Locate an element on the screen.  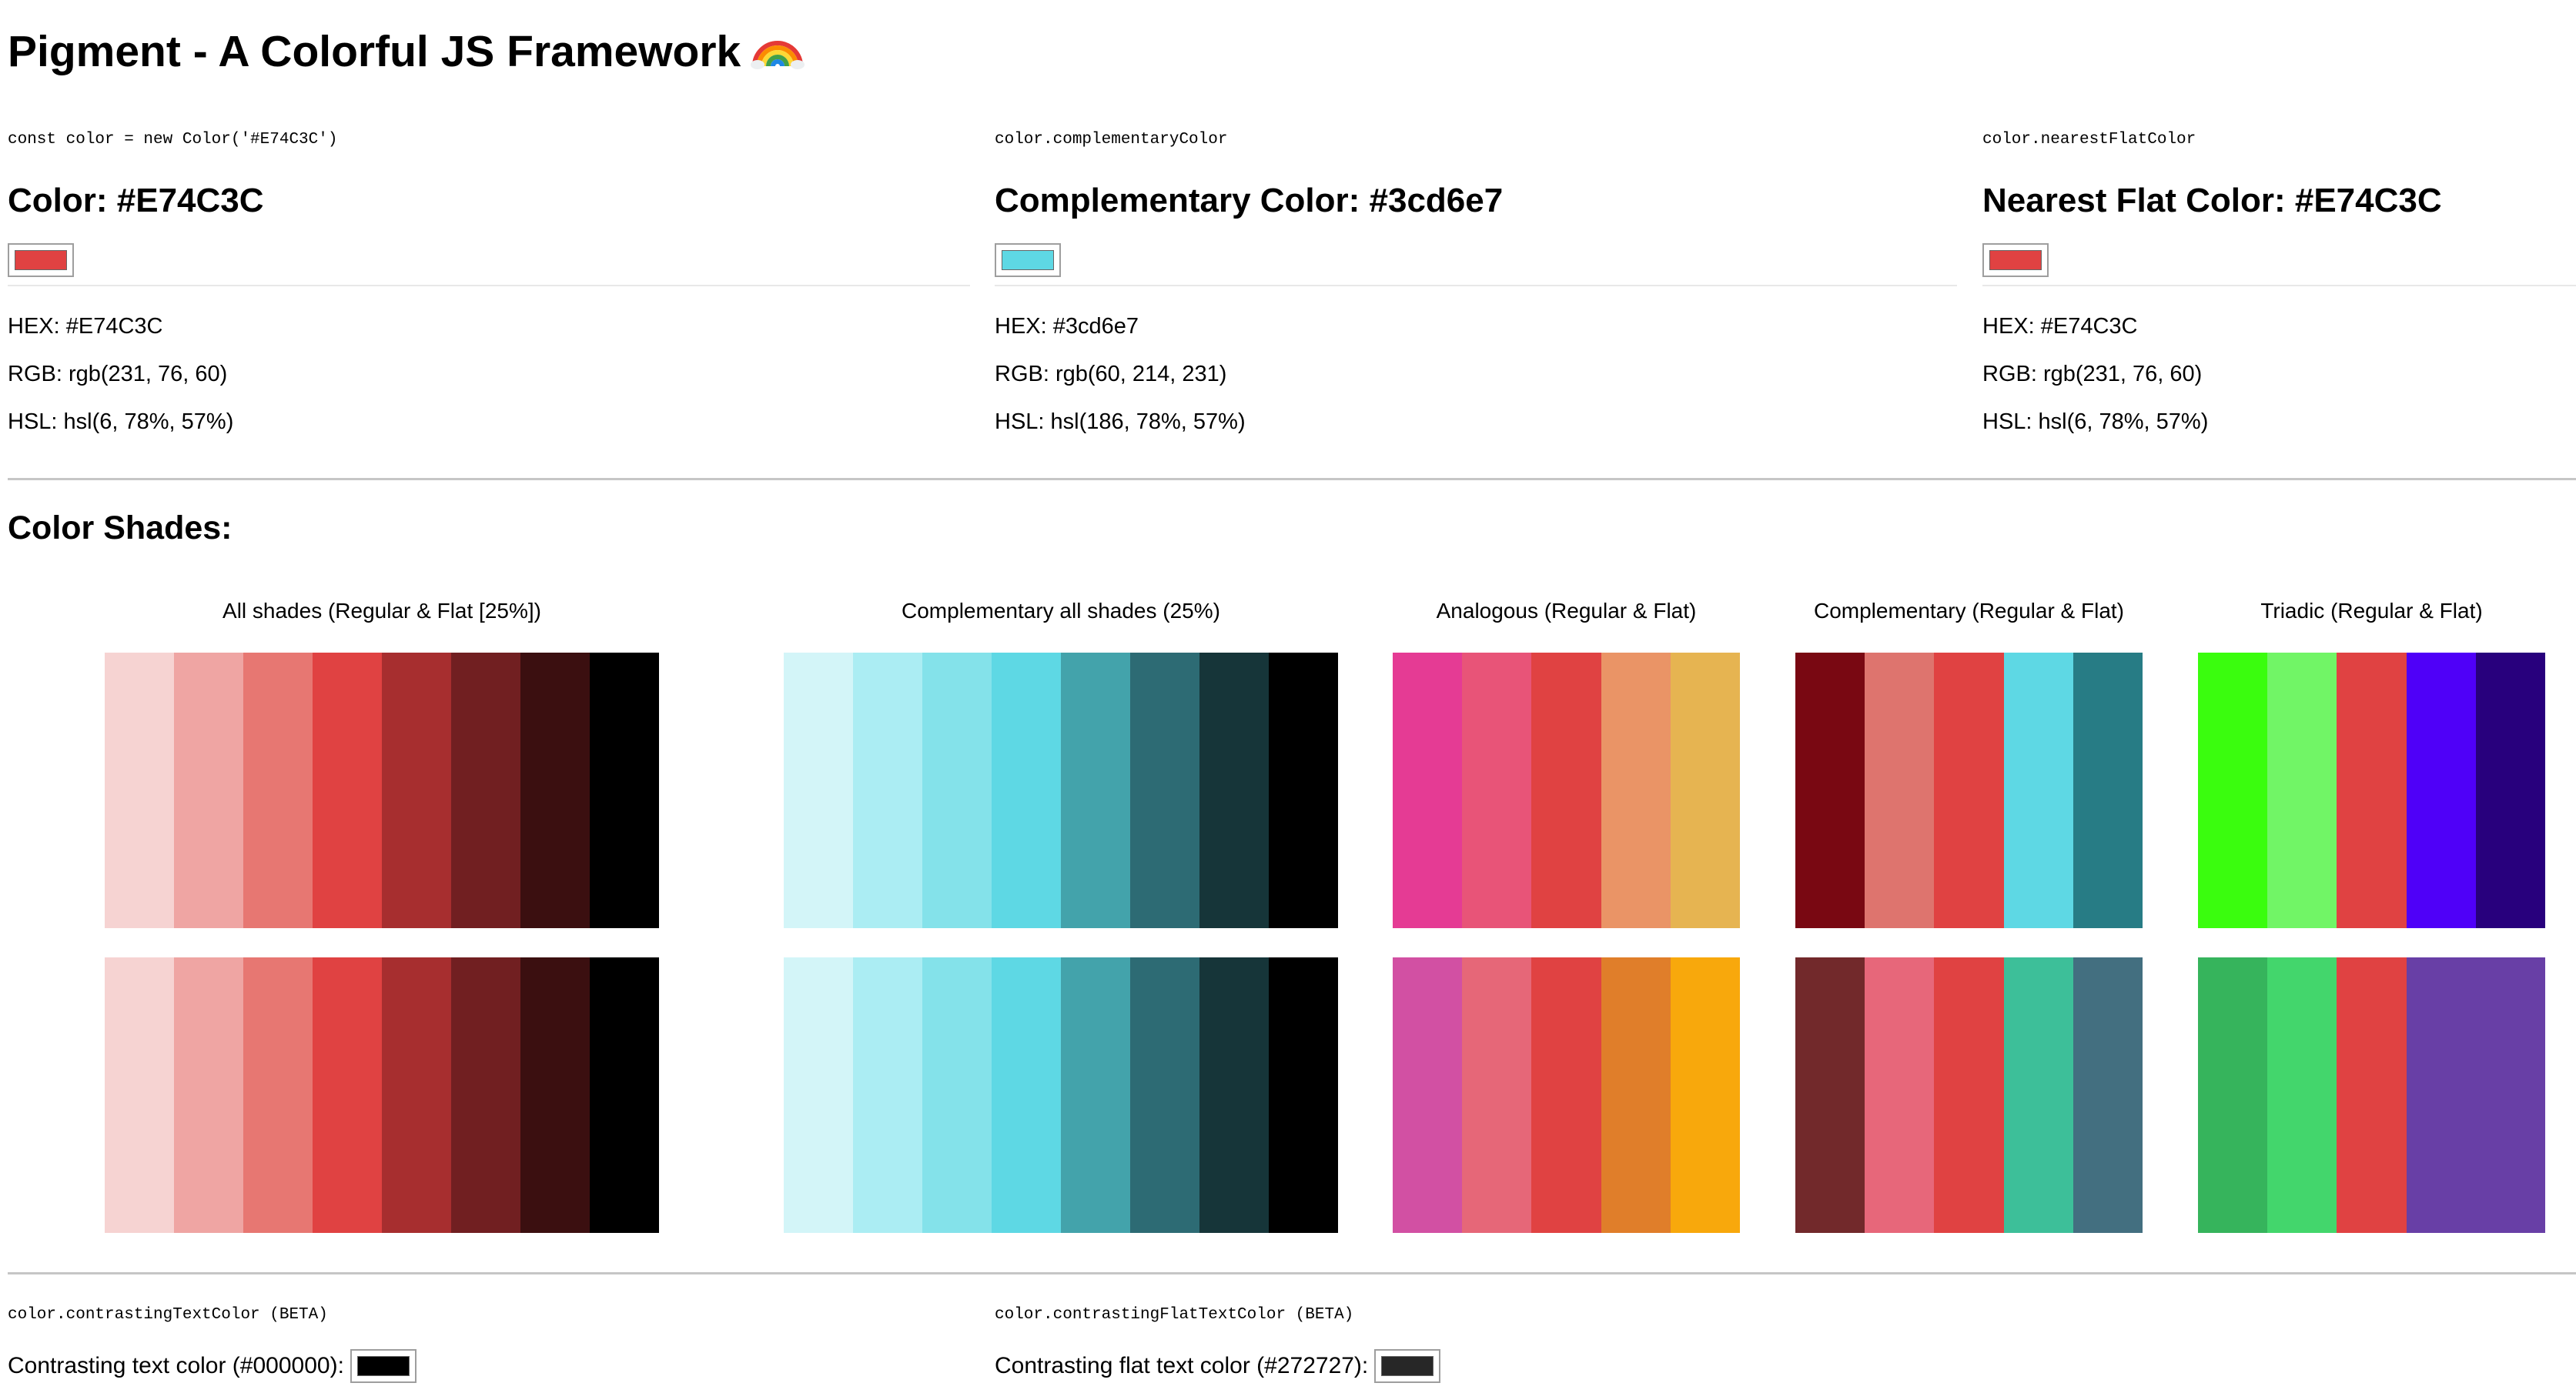
contrasting-text-swatch is located at coordinates (383, 1366).